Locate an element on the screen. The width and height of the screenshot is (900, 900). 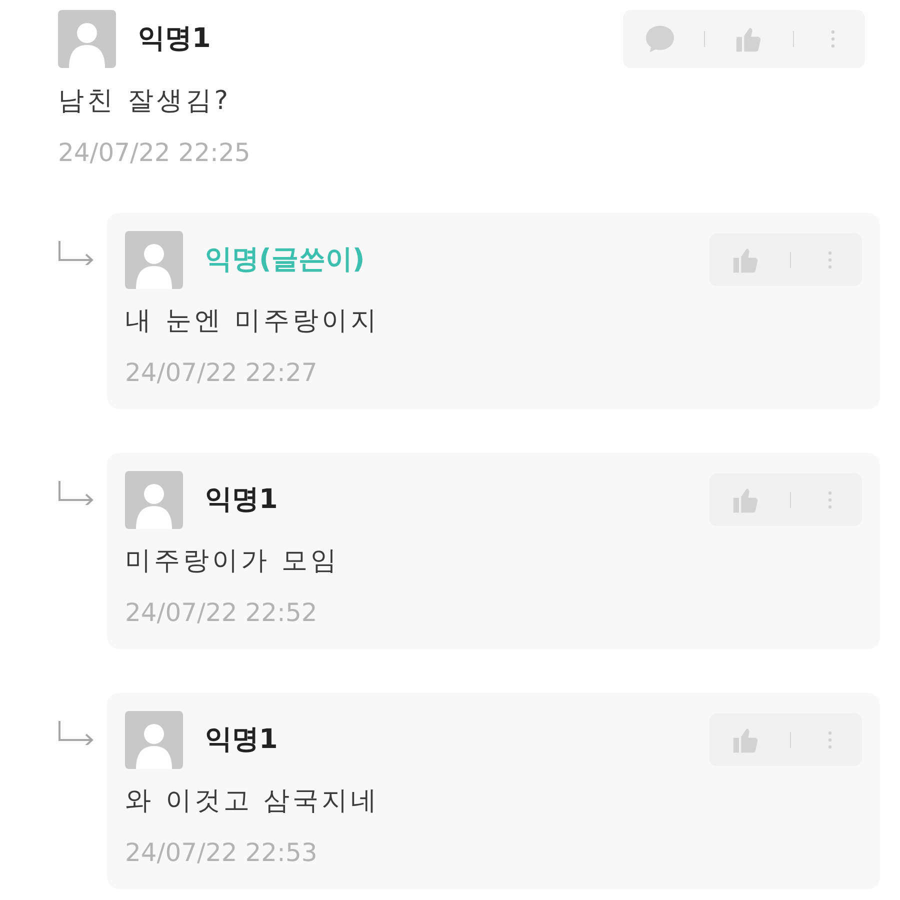
author-name: 익명(글쓴이) is located at coordinates (285, 260).